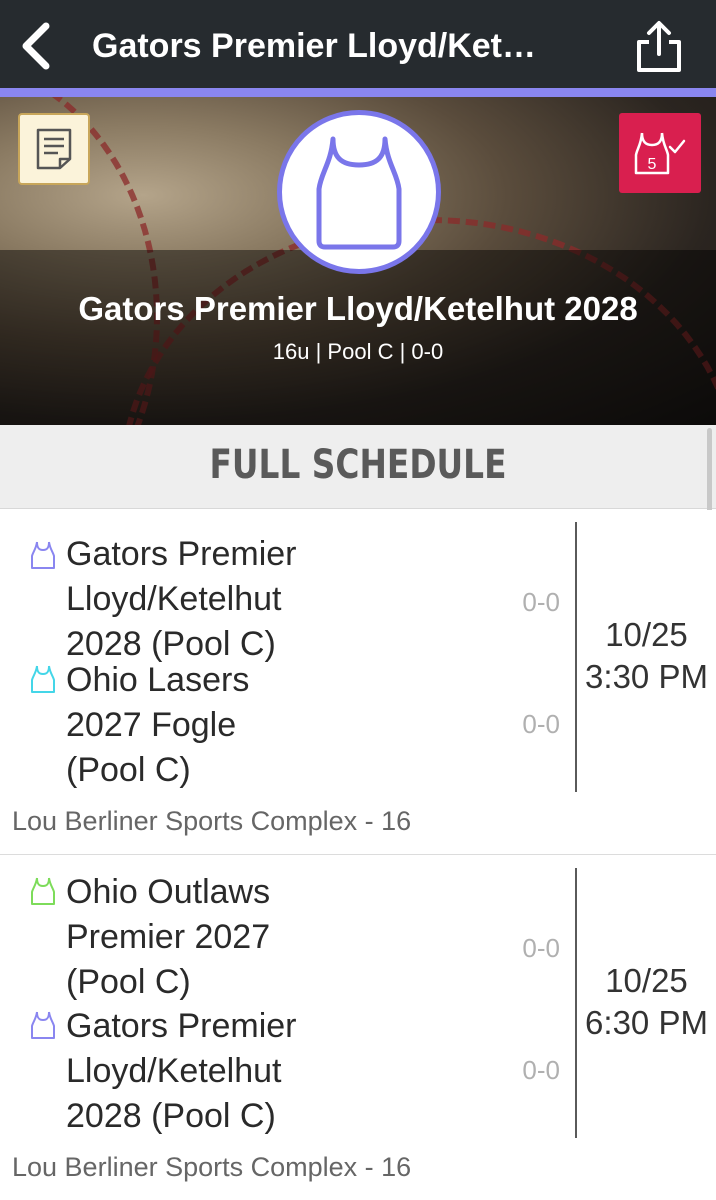 The height and width of the screenshot is (1200, 716). I want to click on team-row: Ohio Lasers 2027 Fogle (Pool C) 0-0, so click(287, 726).